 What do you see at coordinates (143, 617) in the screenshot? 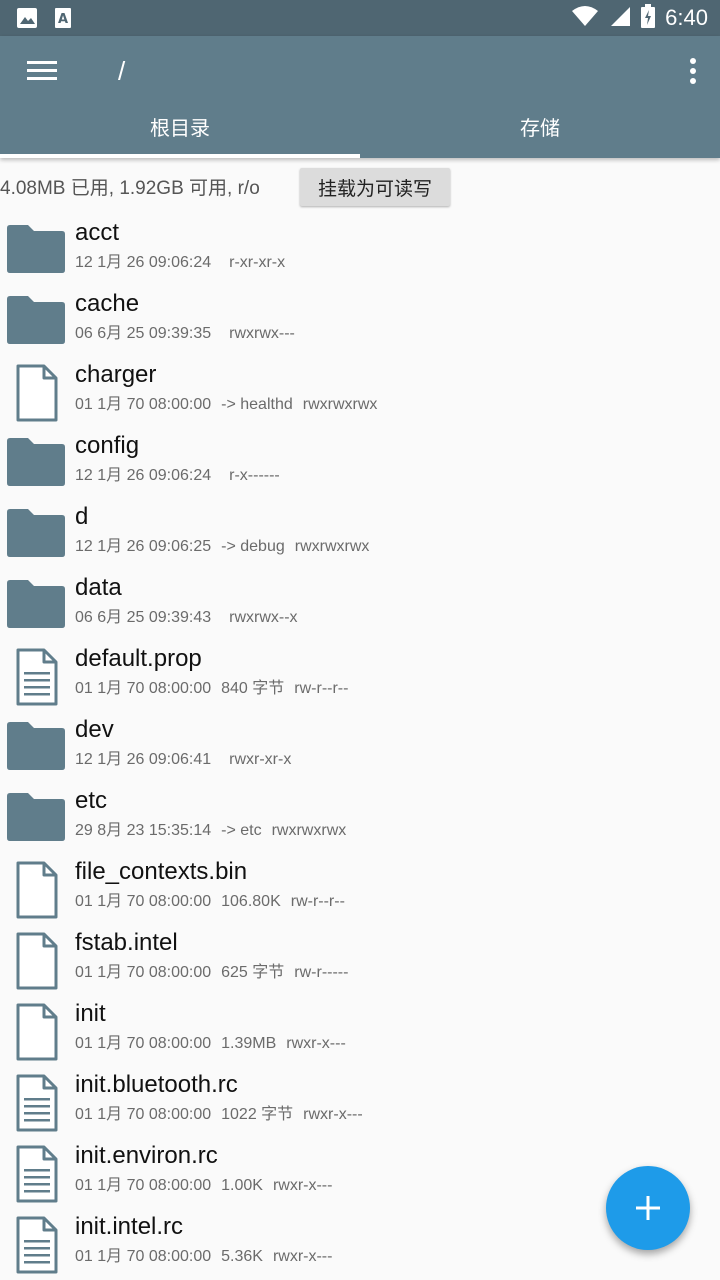
I see `file-date: 06 6月 25 09:39:43` at bounding box center [143, 617].